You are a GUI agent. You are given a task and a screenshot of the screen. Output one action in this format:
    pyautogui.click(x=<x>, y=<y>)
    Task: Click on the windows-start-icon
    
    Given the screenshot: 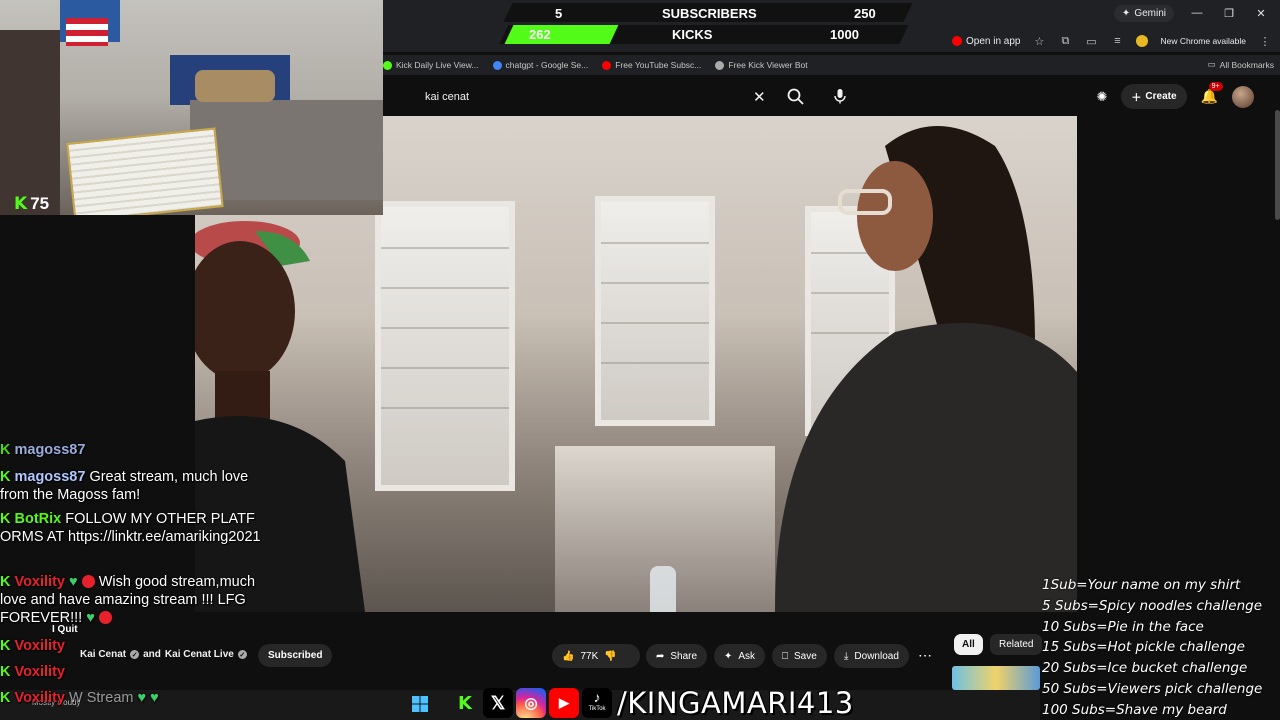 What is the action you would take?
    pyautogui.click(x=420, y=704)
    